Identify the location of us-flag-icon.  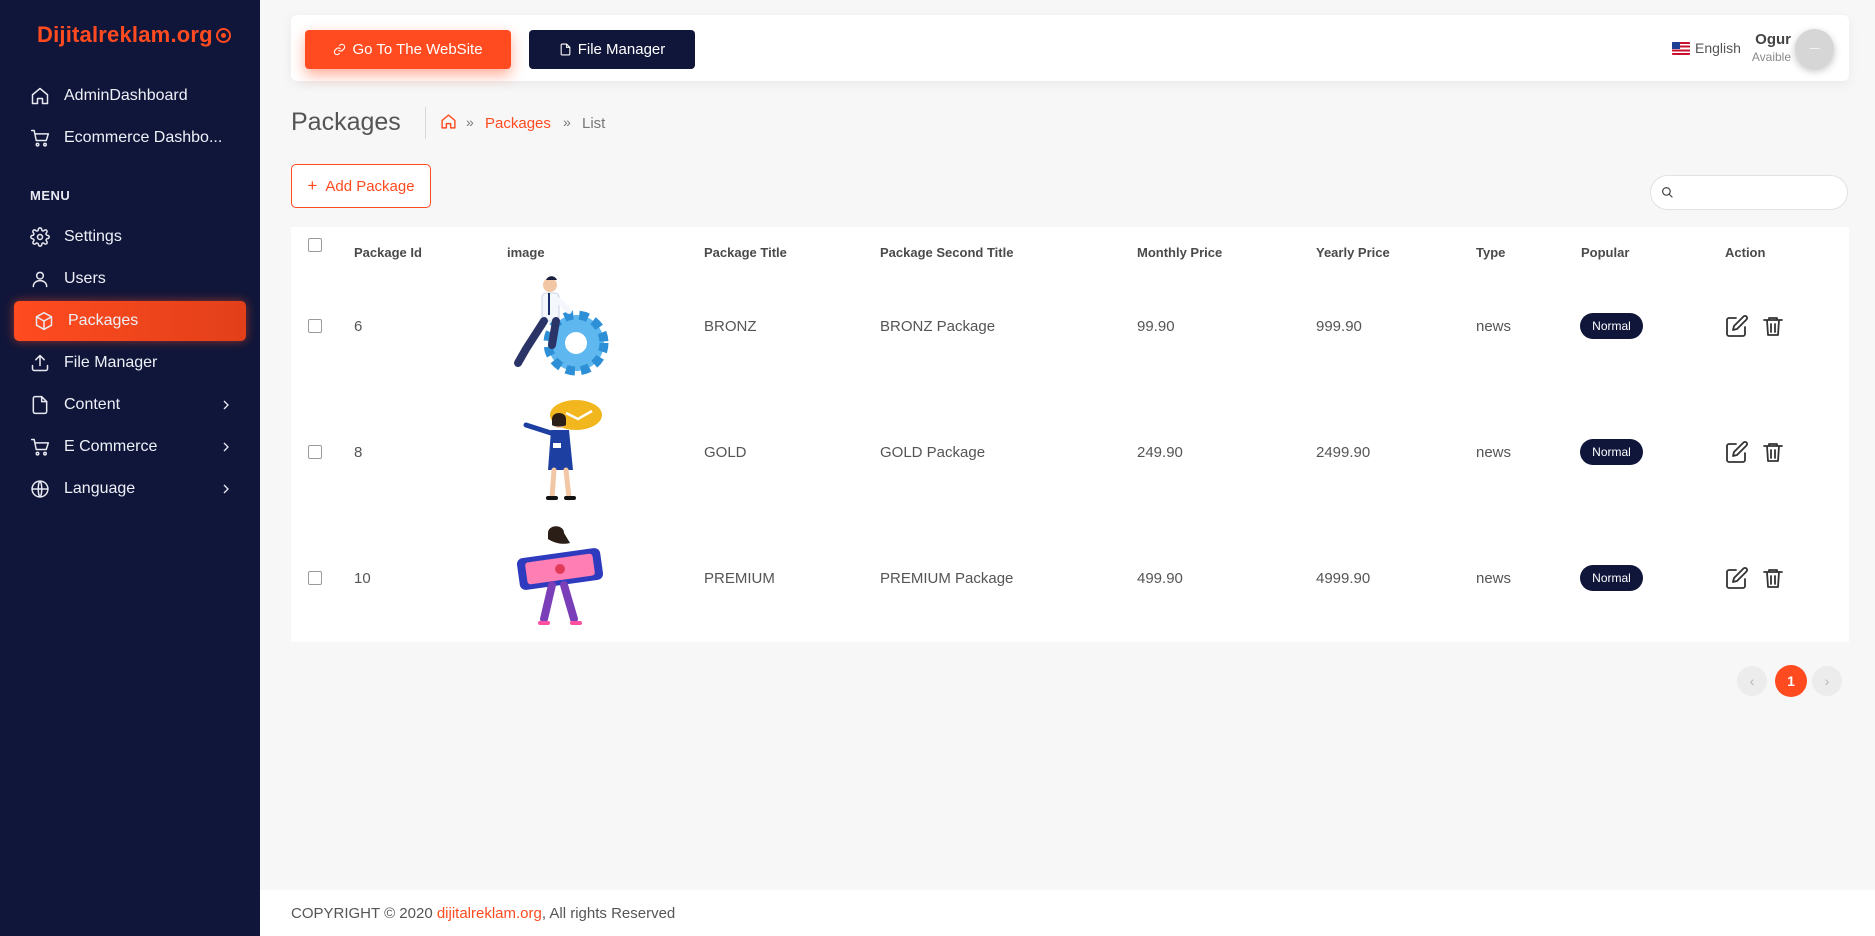
(1681, 48).